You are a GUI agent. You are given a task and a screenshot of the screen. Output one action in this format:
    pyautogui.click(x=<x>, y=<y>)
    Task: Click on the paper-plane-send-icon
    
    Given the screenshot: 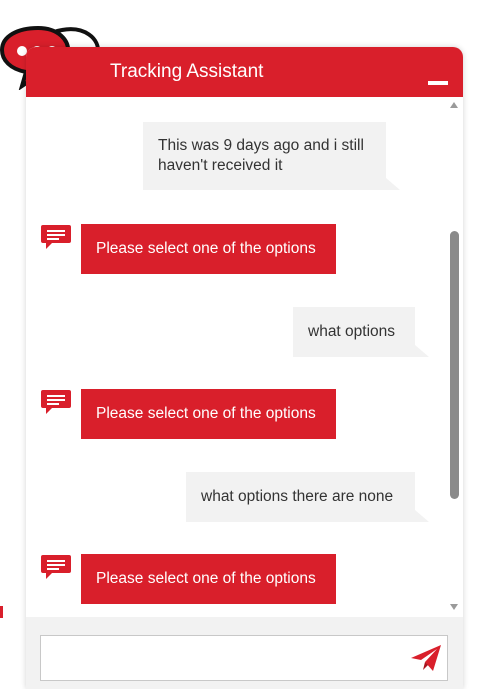 What is the action you would take?
    pyautogui.click(x=426, y=658)
    